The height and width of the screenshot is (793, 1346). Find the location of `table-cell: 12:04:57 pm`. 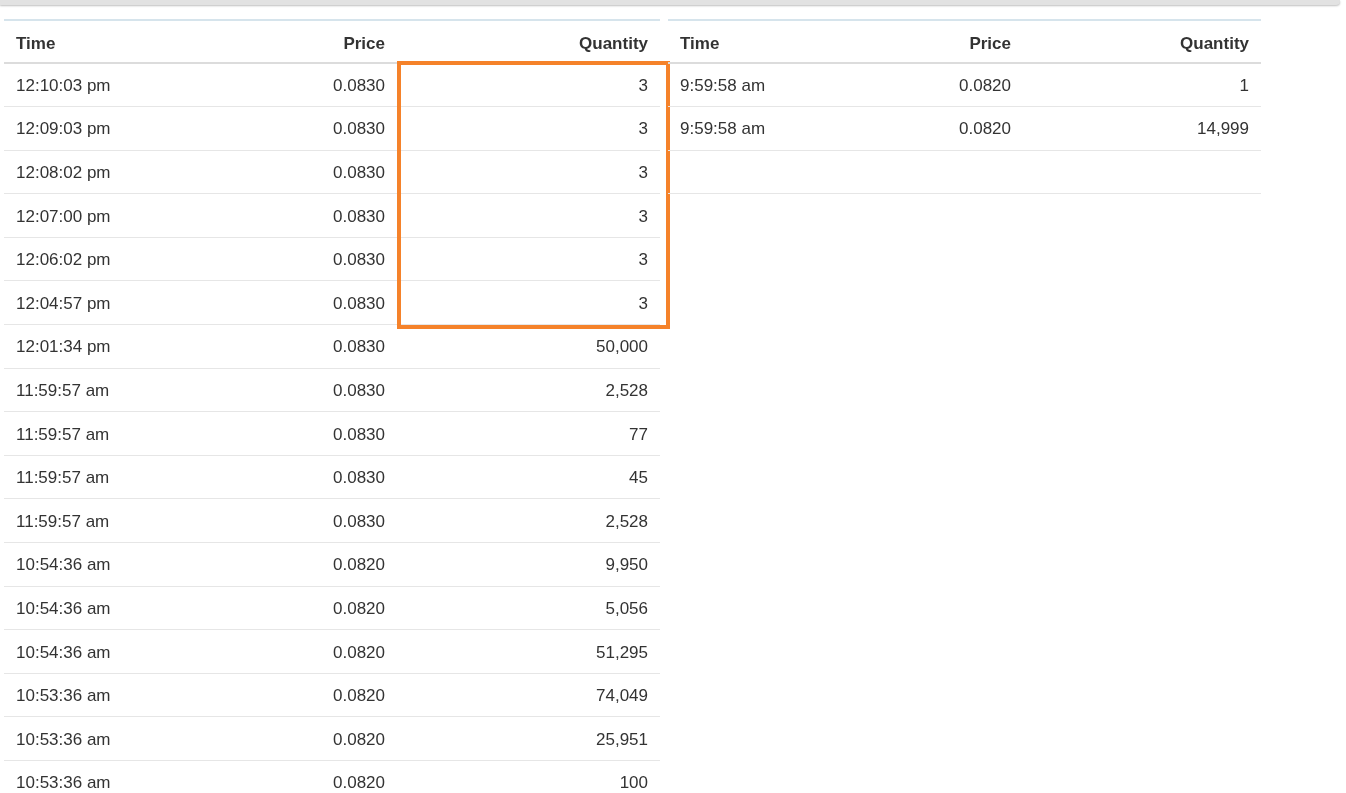

table-cell: 12:04:57 pm is located at coordinates (63, 303).